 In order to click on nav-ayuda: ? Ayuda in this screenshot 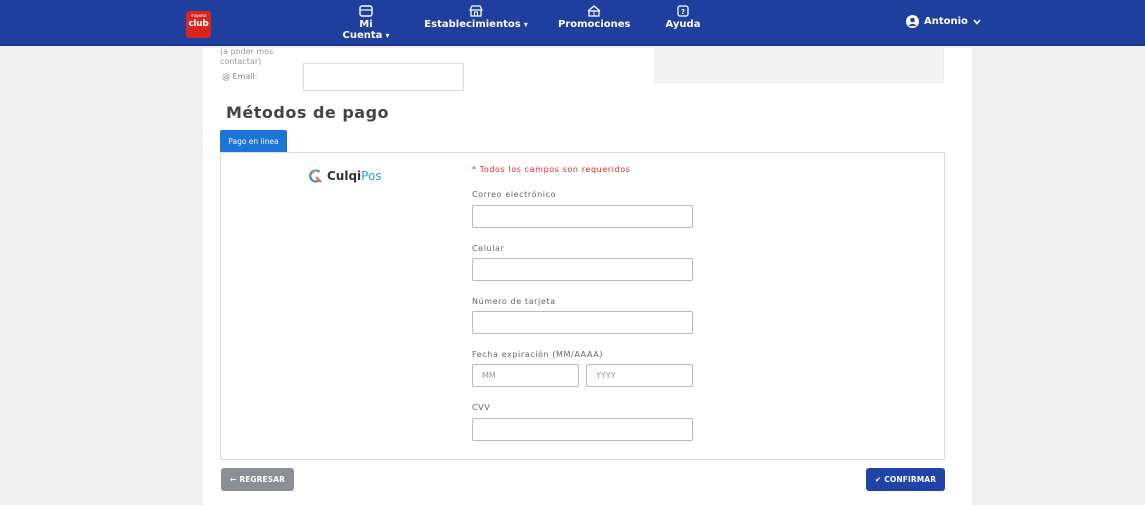, I will do `click(683, 17)`.